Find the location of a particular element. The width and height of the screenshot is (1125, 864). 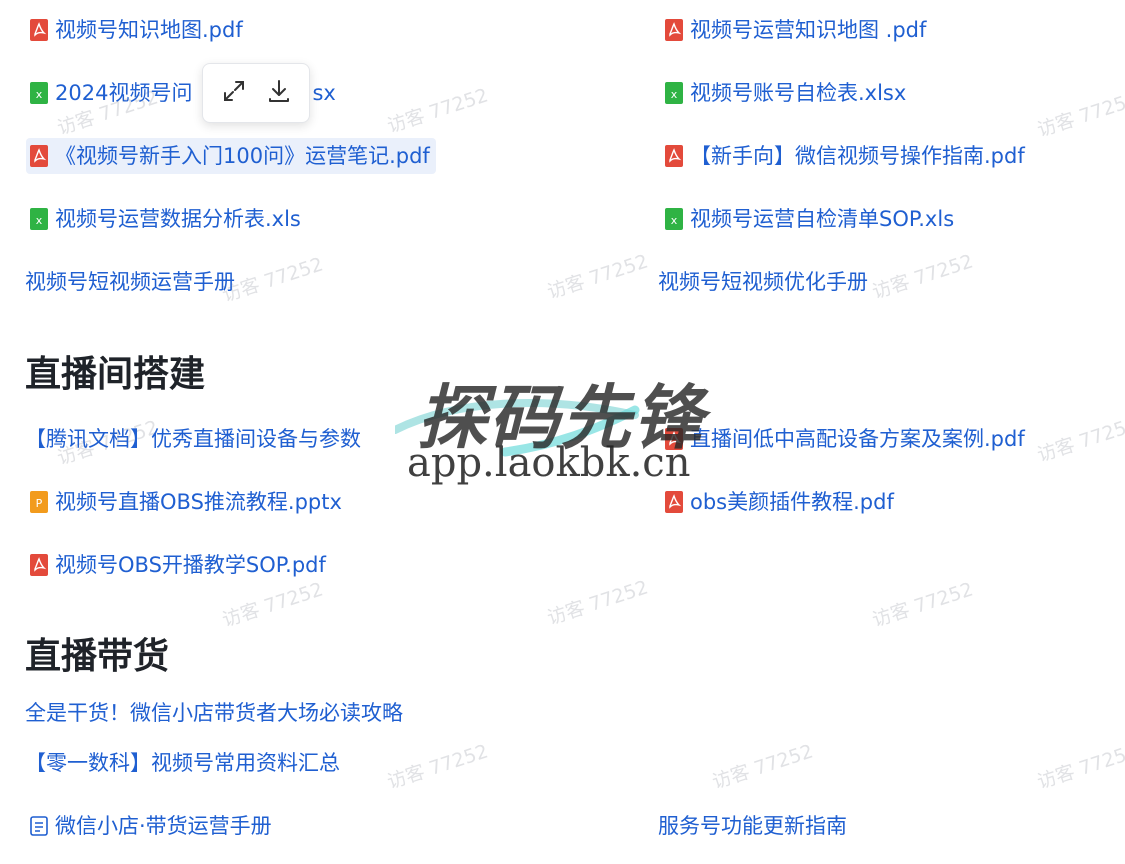

file-link: P 视频号直播OBS推流教程.pptx is located at coordinates (186, 502).